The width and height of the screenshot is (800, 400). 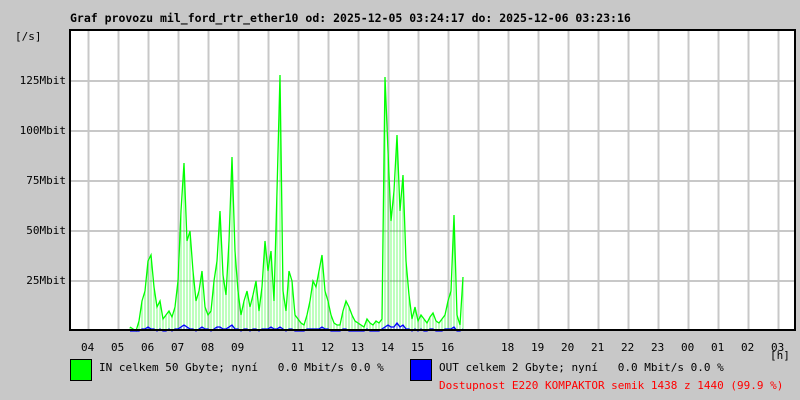 I want to click on x-tick-label: 07, so click(x=178, y=347).